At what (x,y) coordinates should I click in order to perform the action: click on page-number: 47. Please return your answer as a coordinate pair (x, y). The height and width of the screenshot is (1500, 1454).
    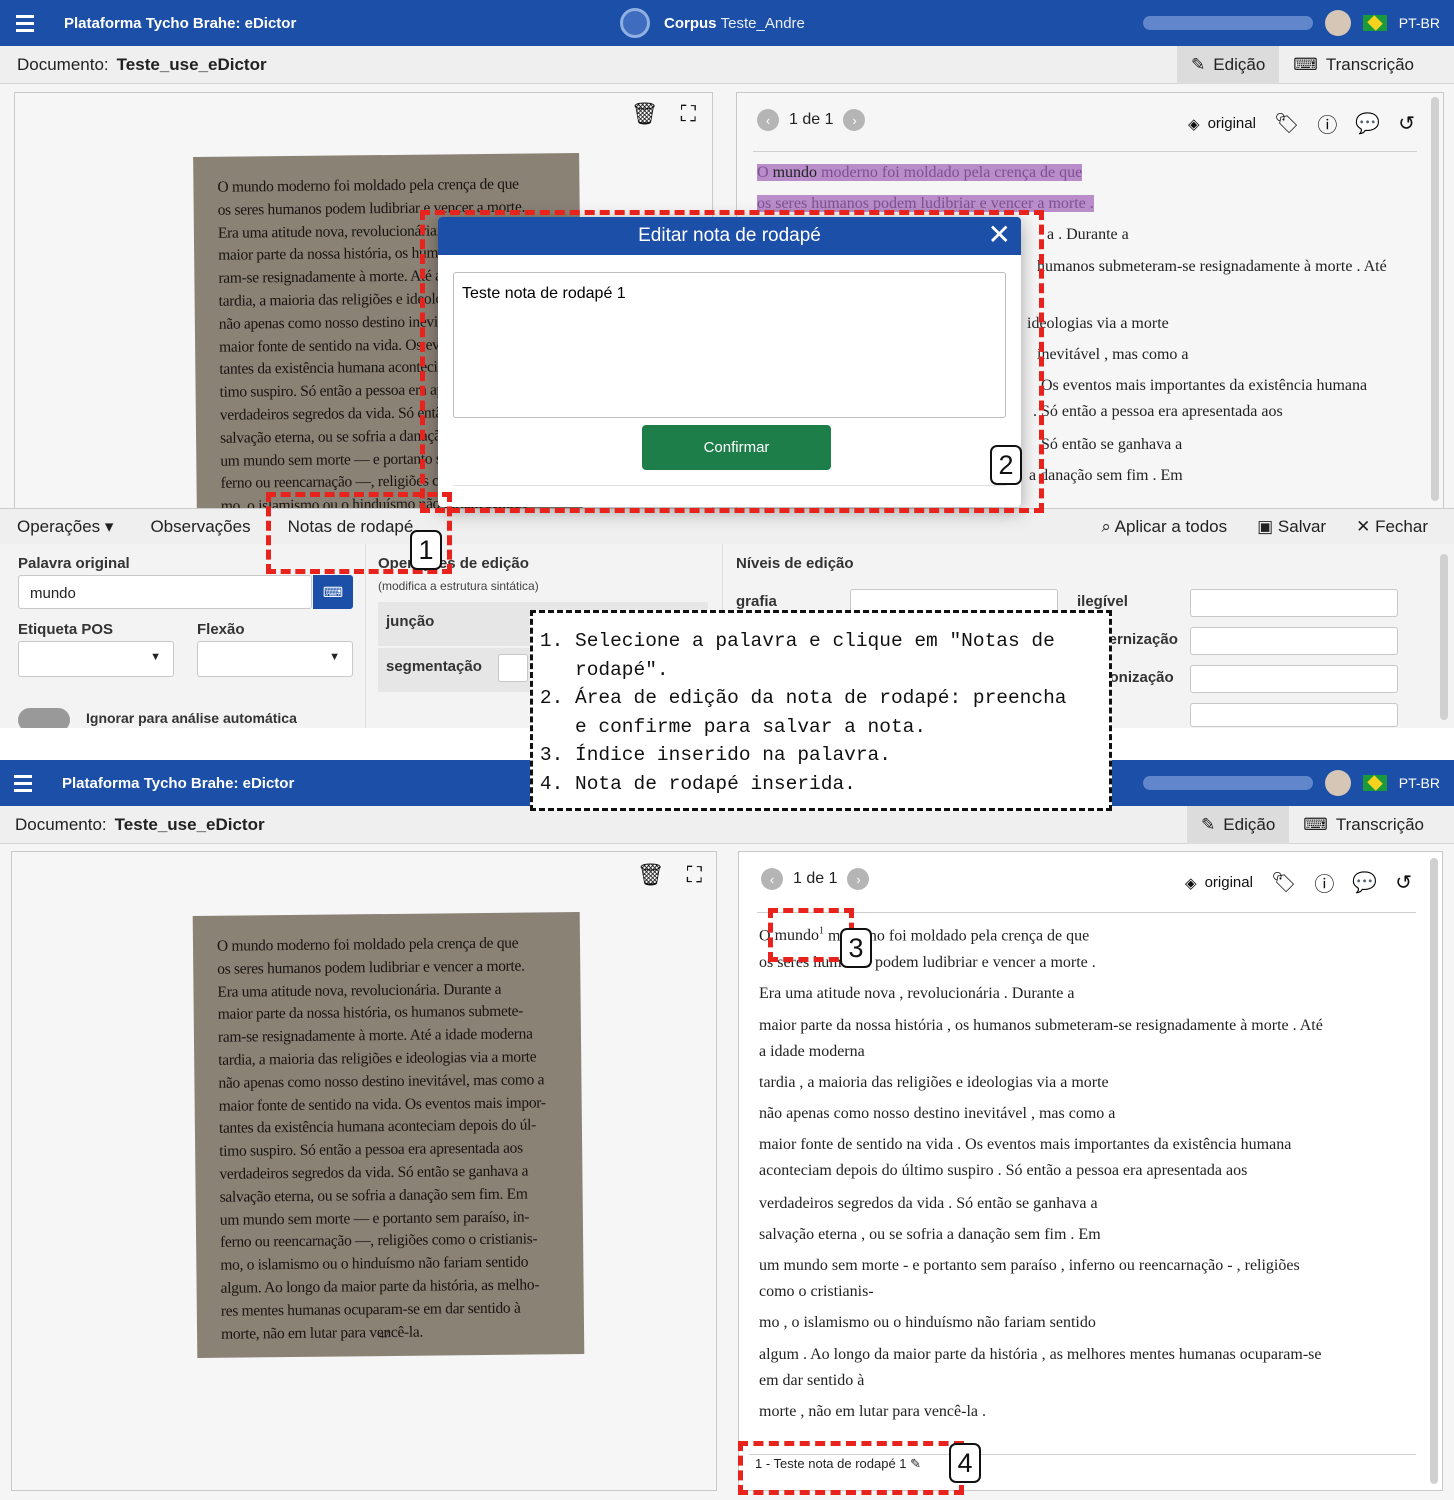
    Looking at the image, I should click on (384, 1336).